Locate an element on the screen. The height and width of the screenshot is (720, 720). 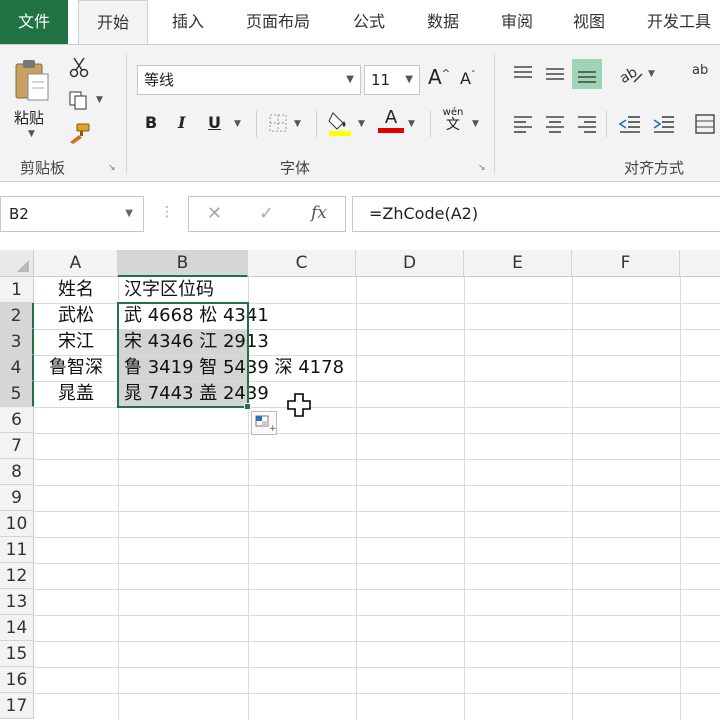
tab-file: 文件 is located at coordinates (34, 22).